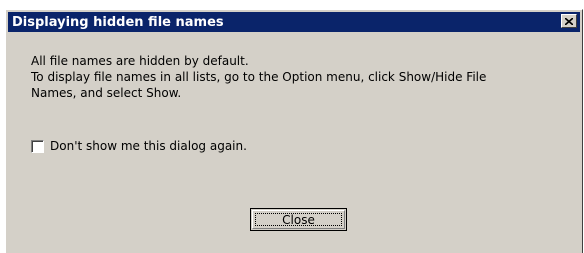 This screenshot has height=253, width=584. Describe the element at coordinates (140, 61) in the screenshot. I see `message-line-1: All file names are hidden by default.` at that location.